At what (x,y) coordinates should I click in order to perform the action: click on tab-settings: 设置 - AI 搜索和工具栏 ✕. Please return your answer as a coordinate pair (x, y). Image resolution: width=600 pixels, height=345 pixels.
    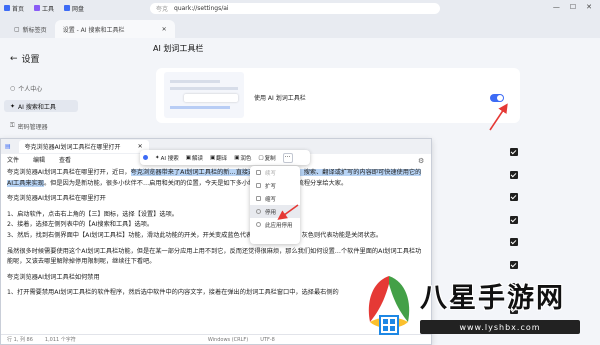
    Looking at the image, I should click on (114, 29).